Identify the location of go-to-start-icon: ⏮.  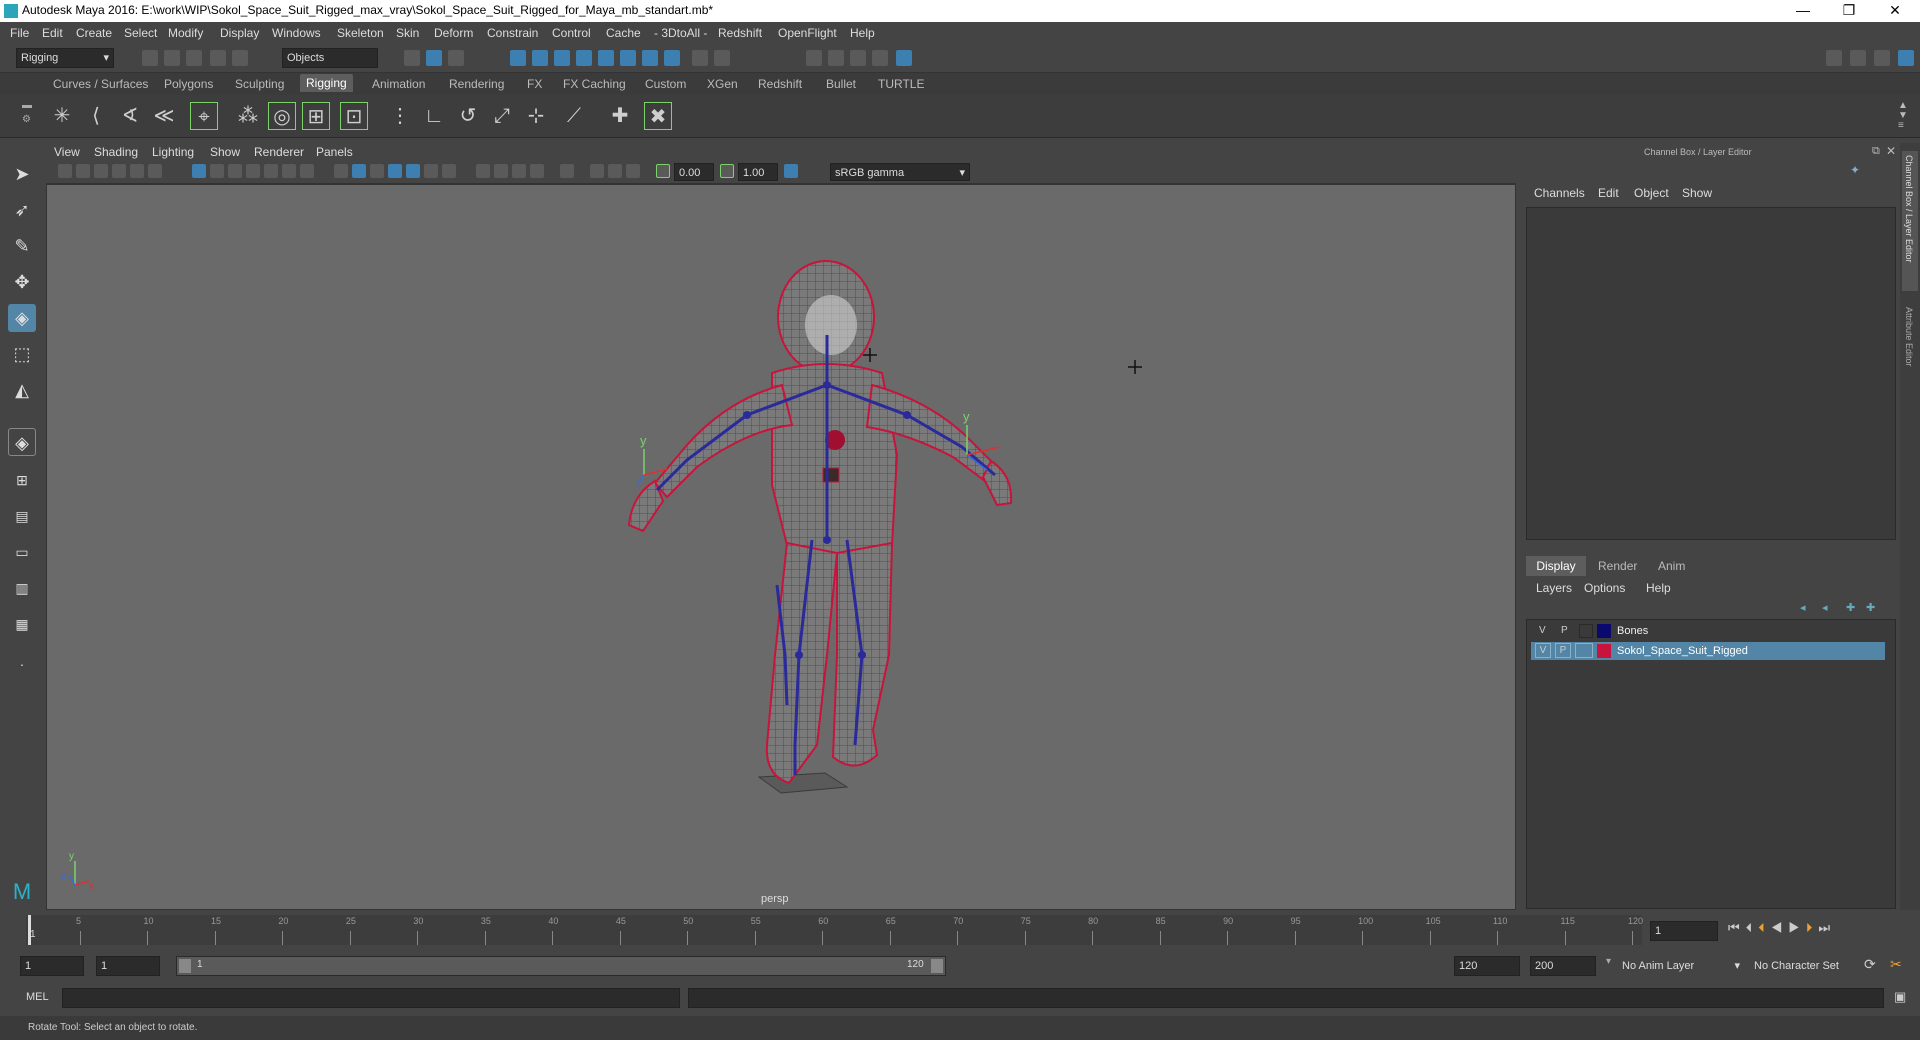
(1737, 927).